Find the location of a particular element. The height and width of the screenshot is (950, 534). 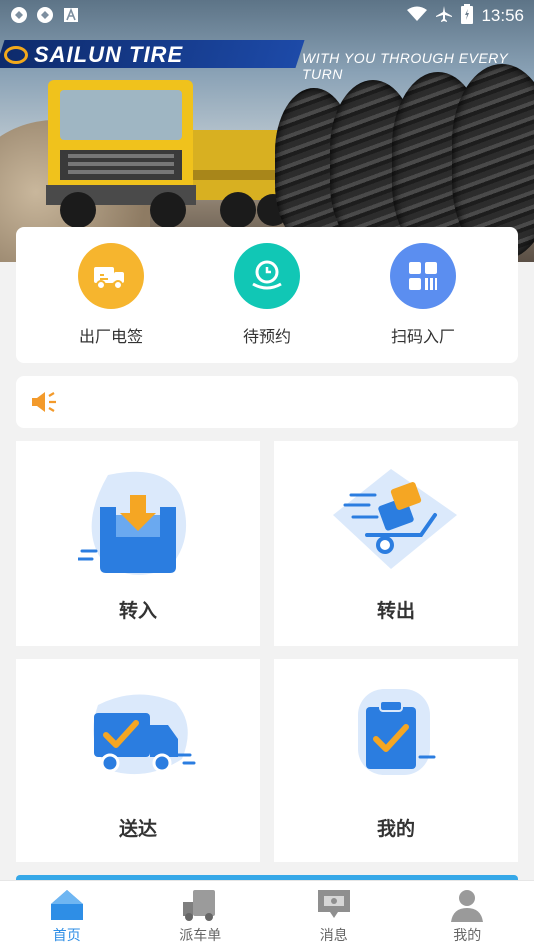

brand-ring-icon is located at coordinates (16, 55).